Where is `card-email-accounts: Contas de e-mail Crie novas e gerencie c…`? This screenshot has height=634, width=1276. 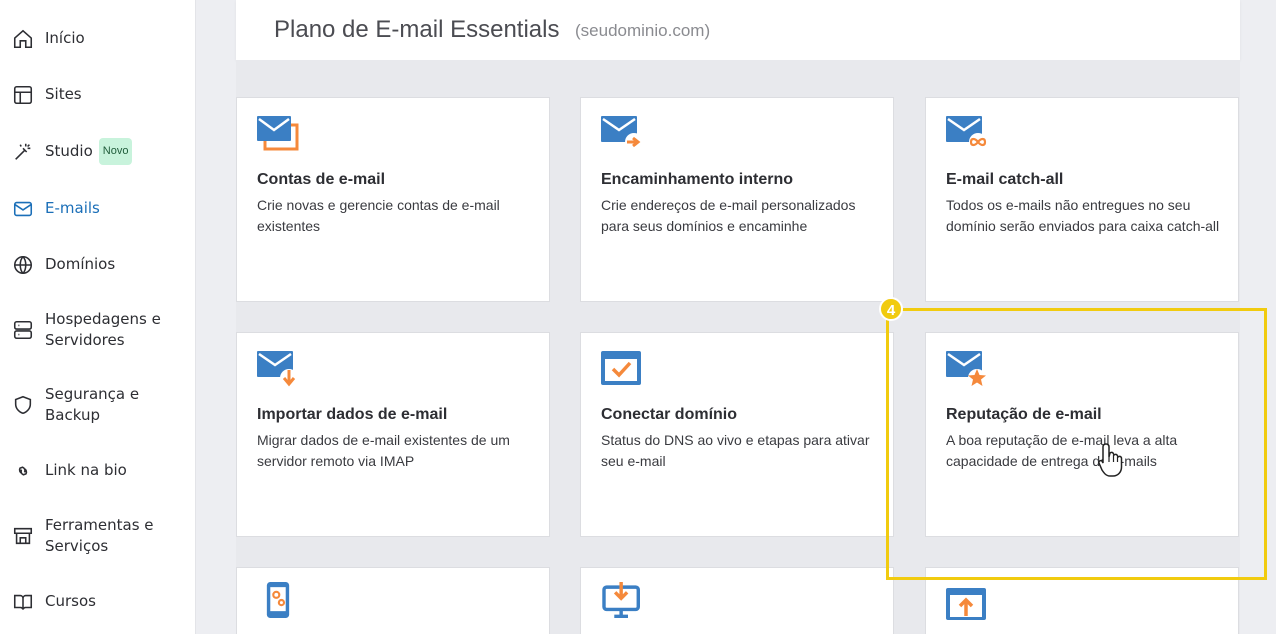 card-email-accounts: Contas de e-mail Crie novas e gerencie c… is located at coordinates (393, 199).